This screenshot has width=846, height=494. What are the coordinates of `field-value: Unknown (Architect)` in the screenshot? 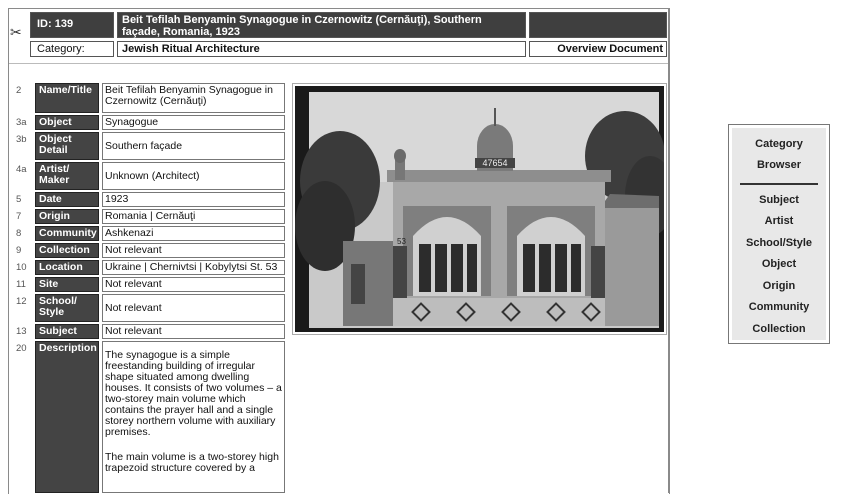 It's located at (193, 176).